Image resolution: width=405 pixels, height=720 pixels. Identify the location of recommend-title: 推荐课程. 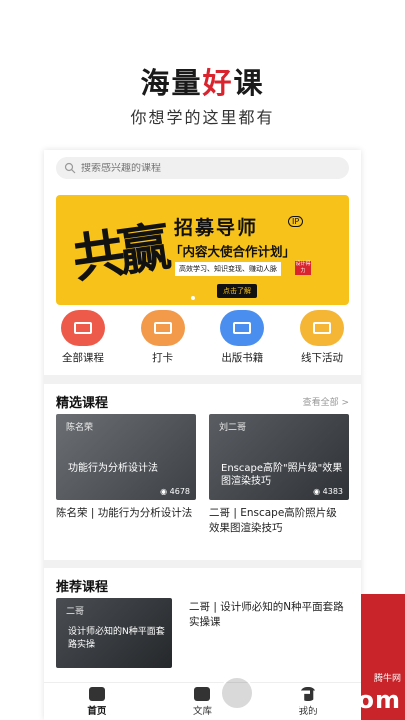
(82, 587).